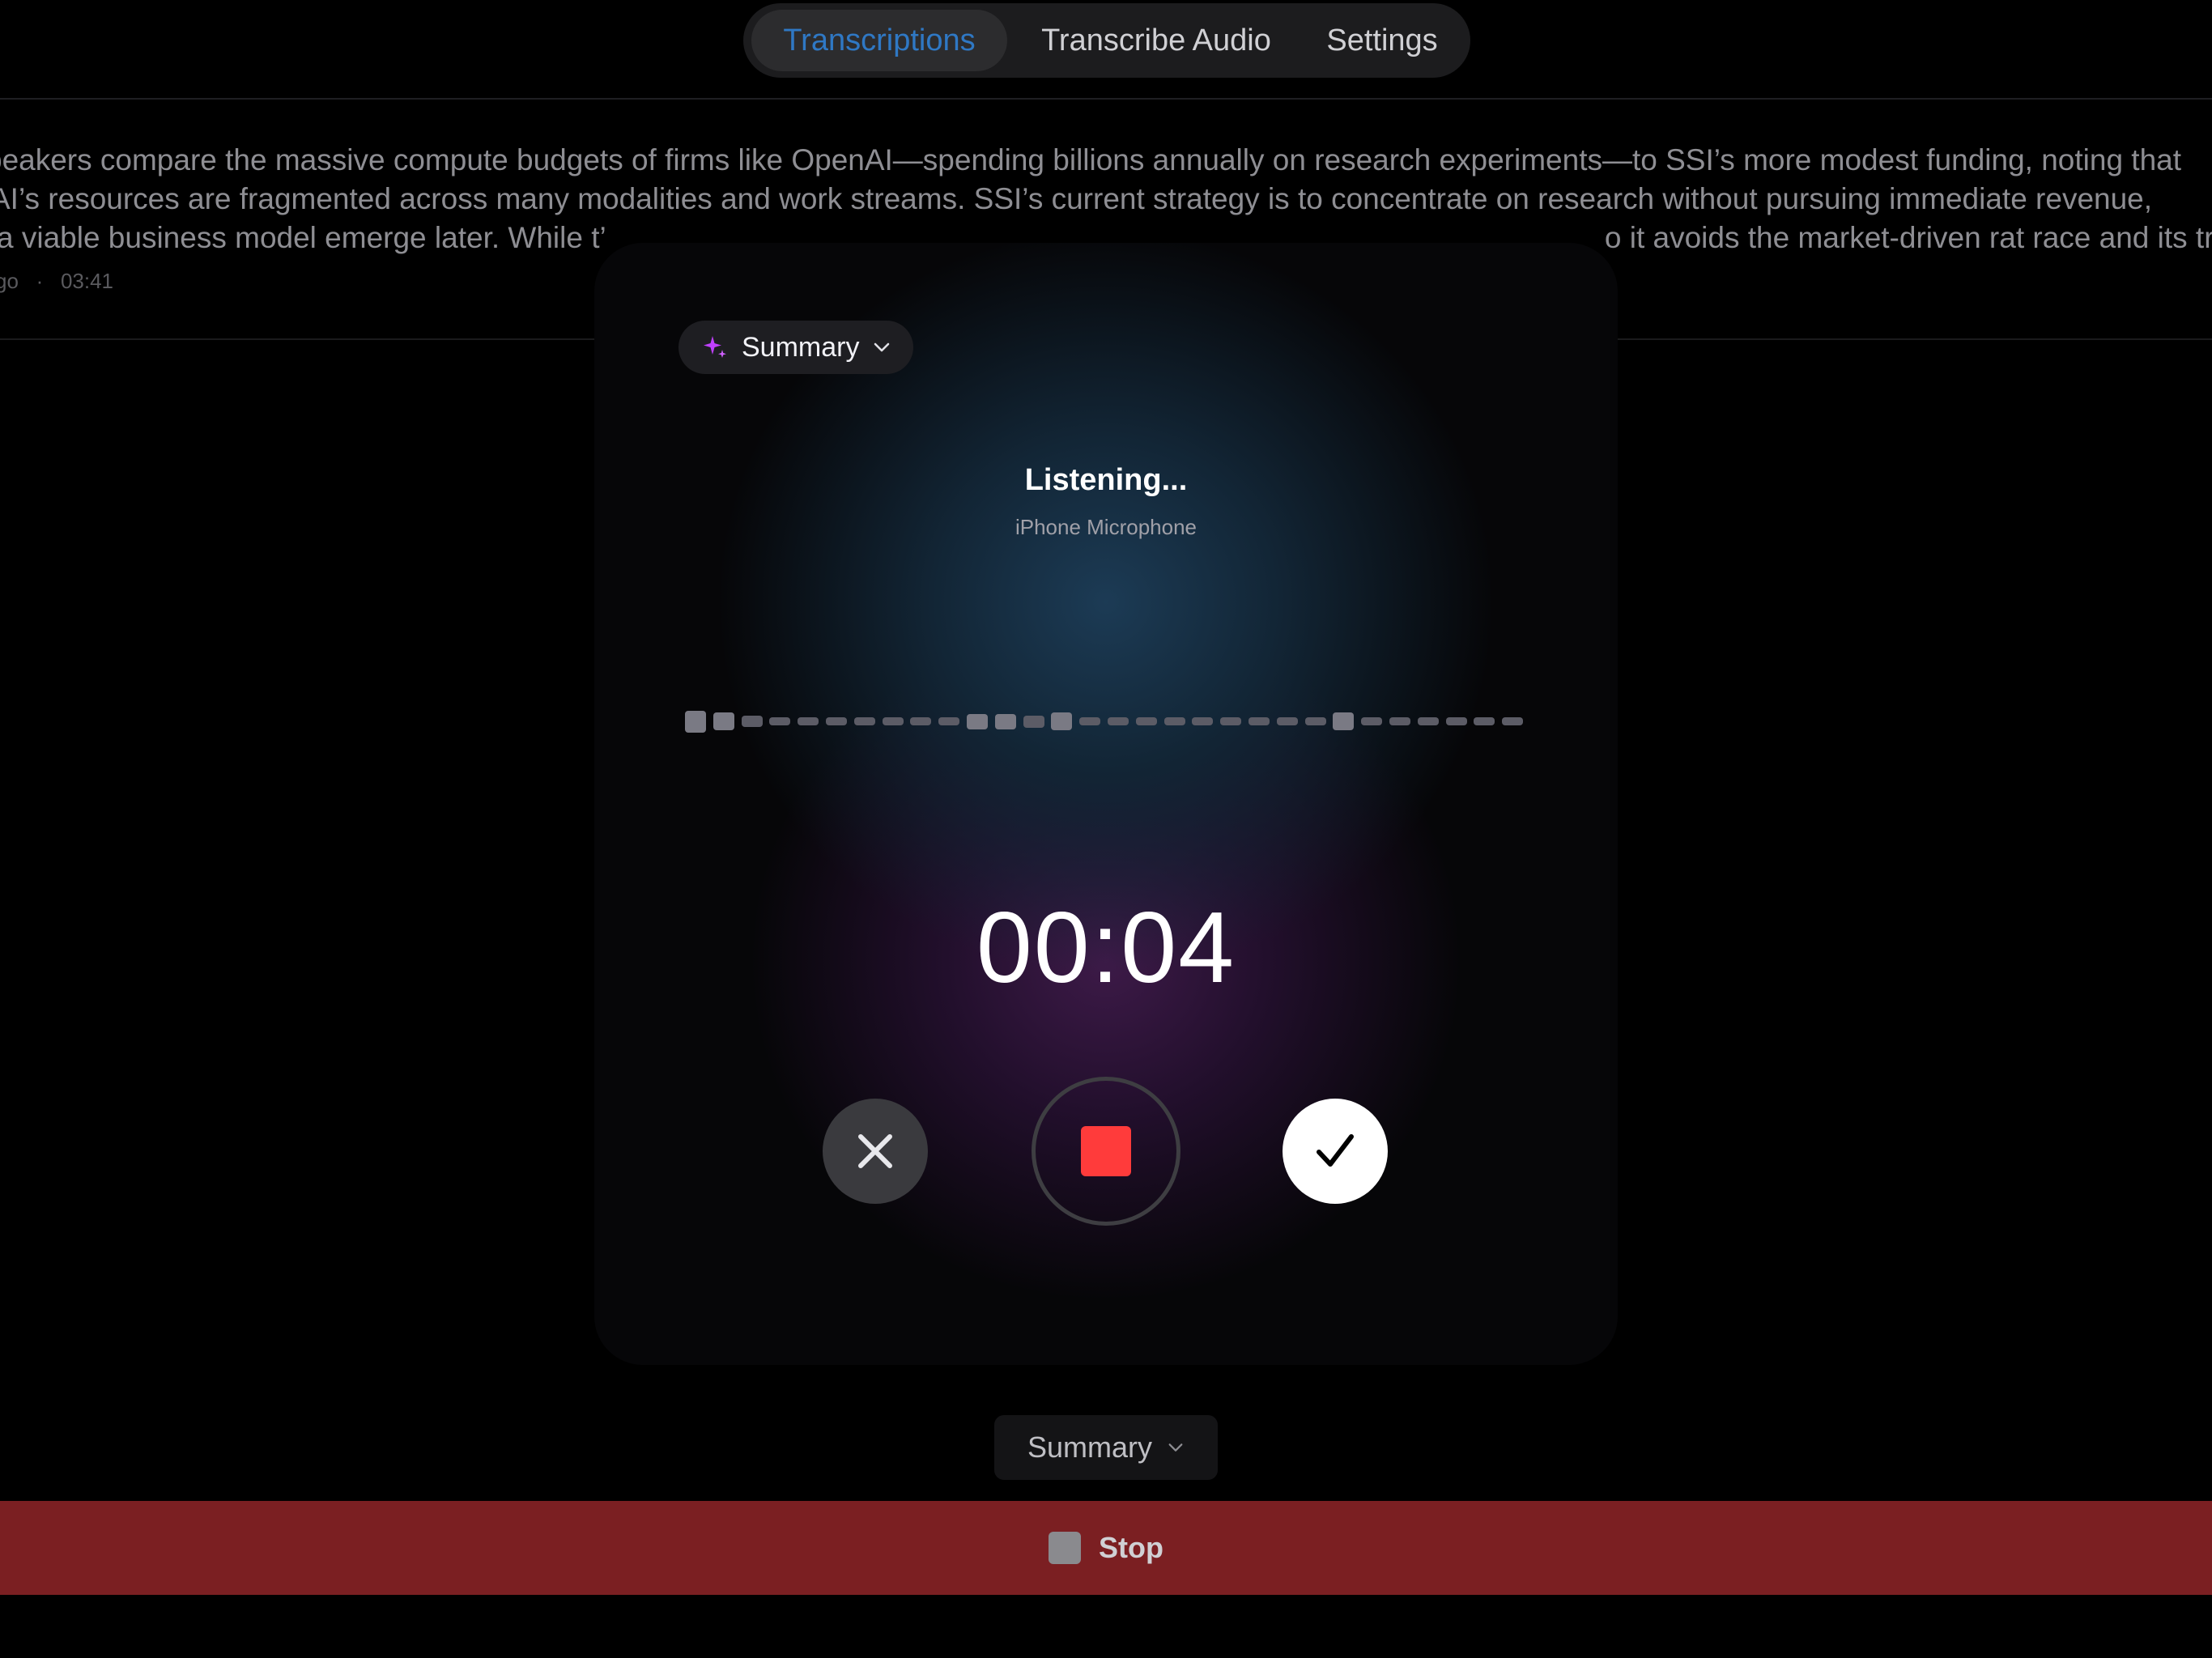  What do you see at coordinates (1382, 40) in the screenshot?
I see `tab-settings: Settings` at bounding box center [1382, 40].